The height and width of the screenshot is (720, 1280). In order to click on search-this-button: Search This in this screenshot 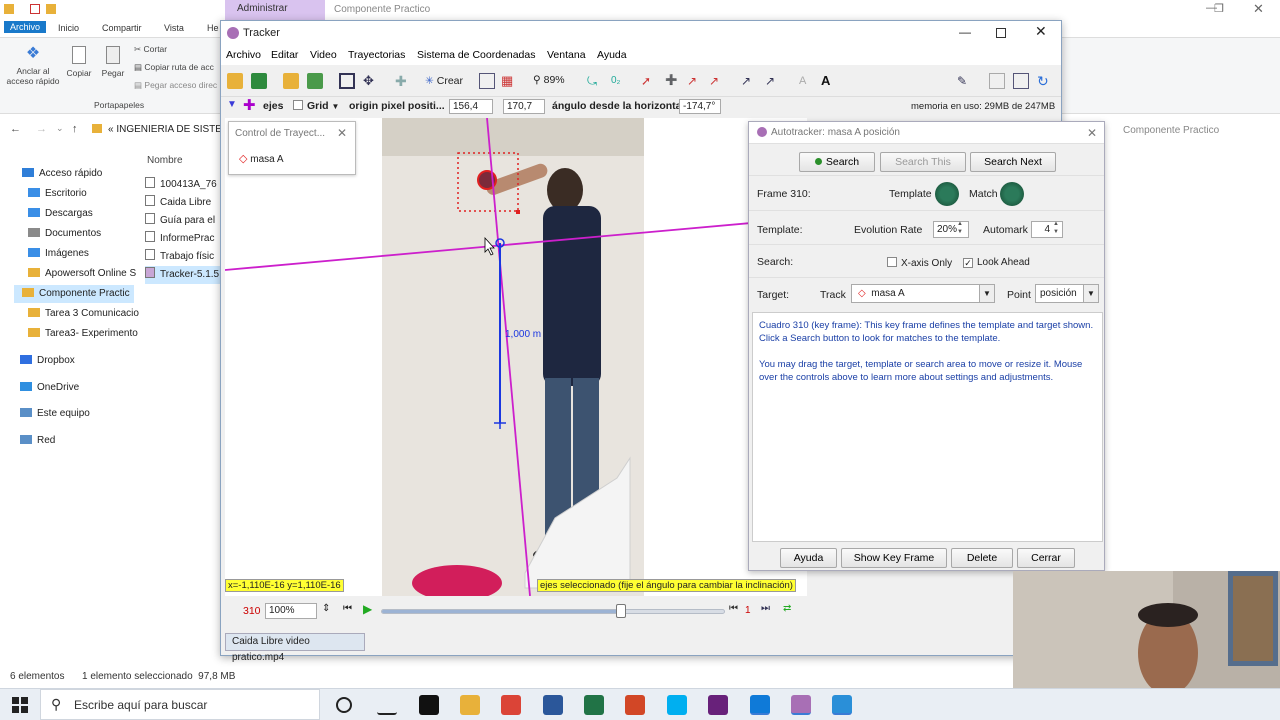, I will do `click(923, 162)`.